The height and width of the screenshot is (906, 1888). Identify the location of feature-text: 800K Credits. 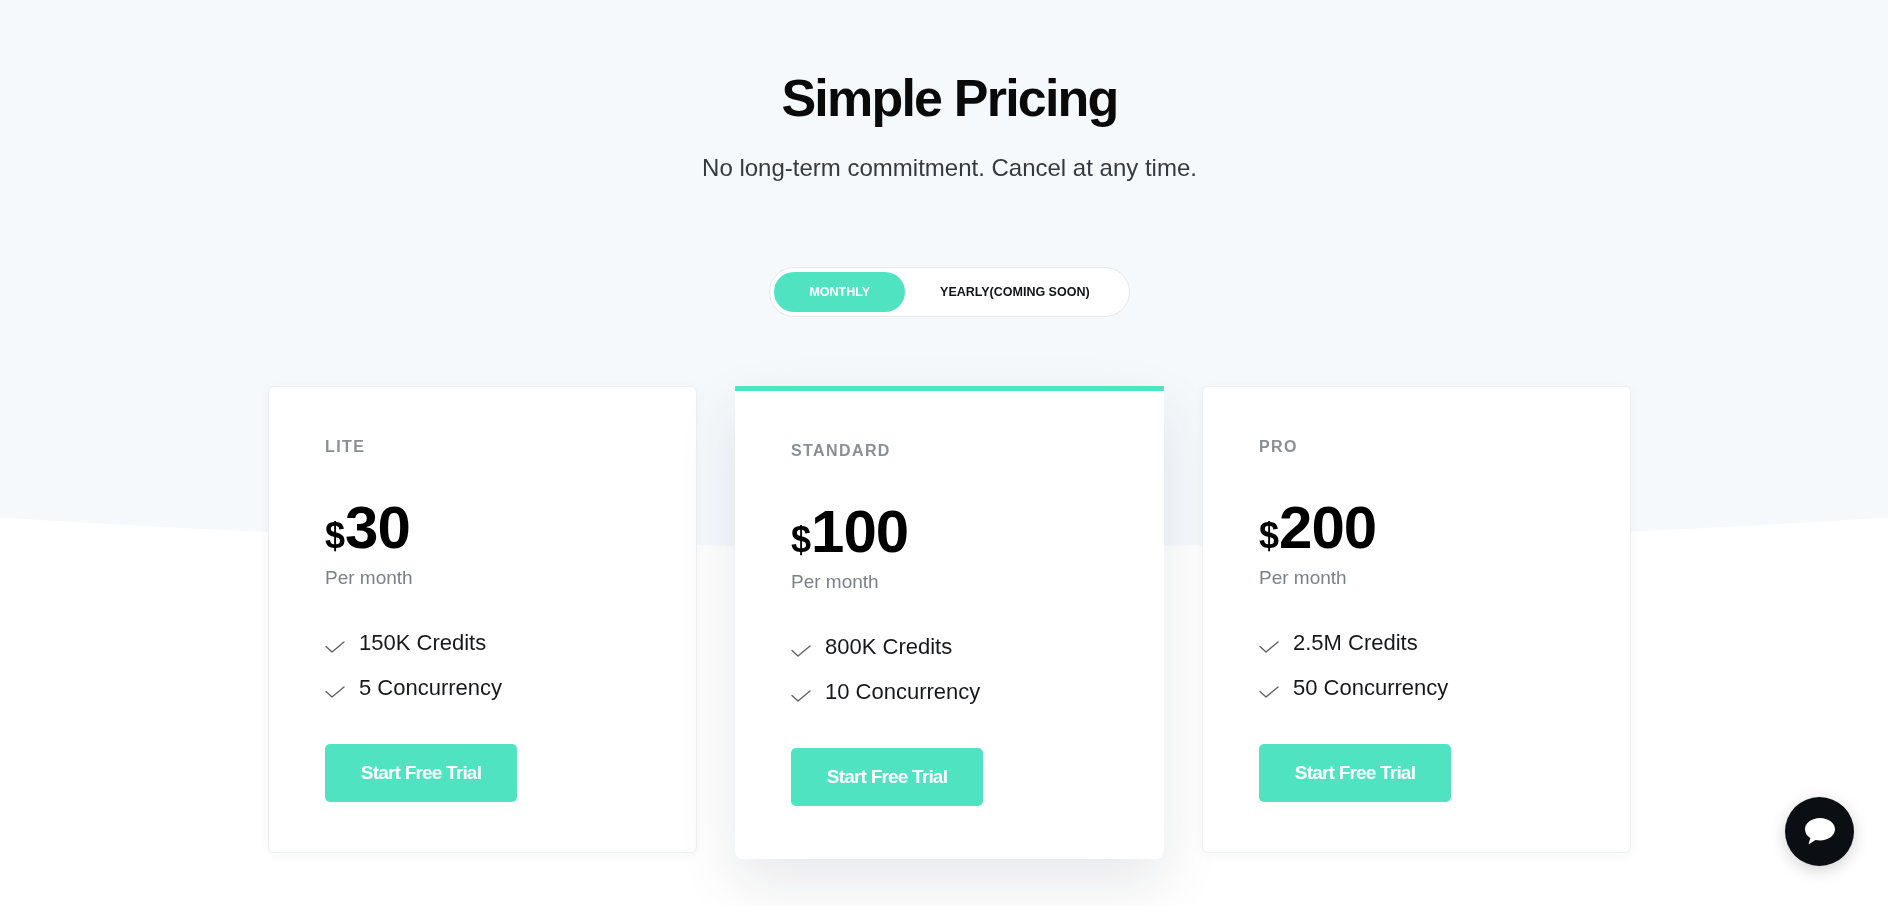
(889, 647).